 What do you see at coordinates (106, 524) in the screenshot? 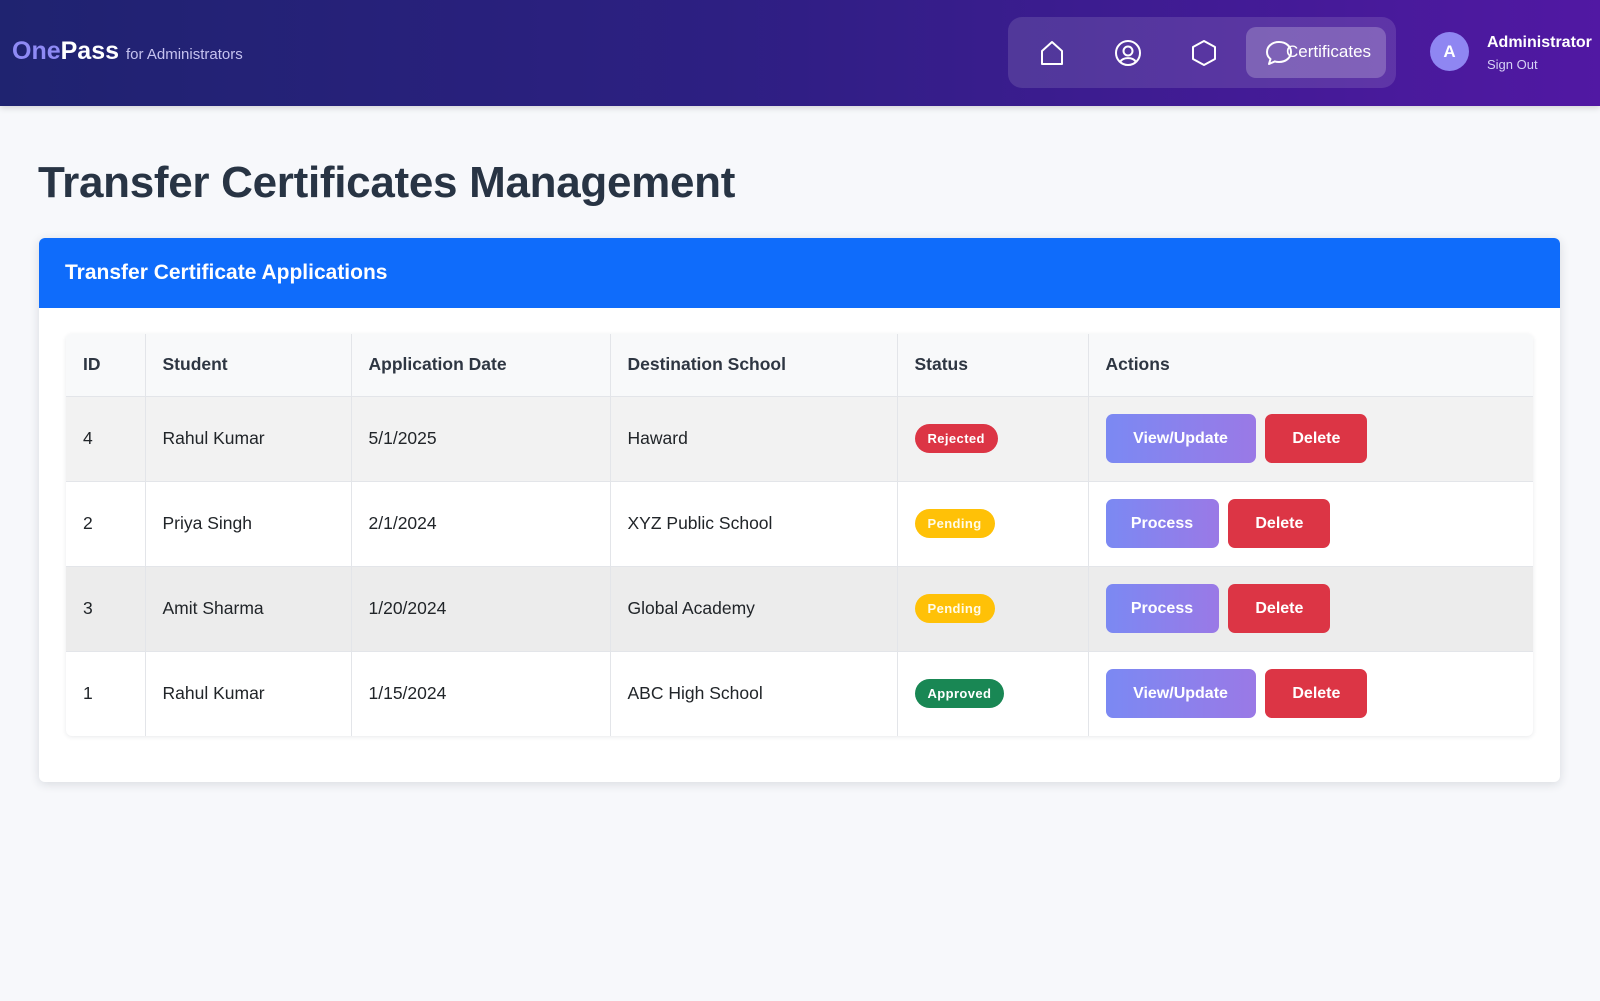
I see `cell-id: 2` at bounding box center [106, 524].